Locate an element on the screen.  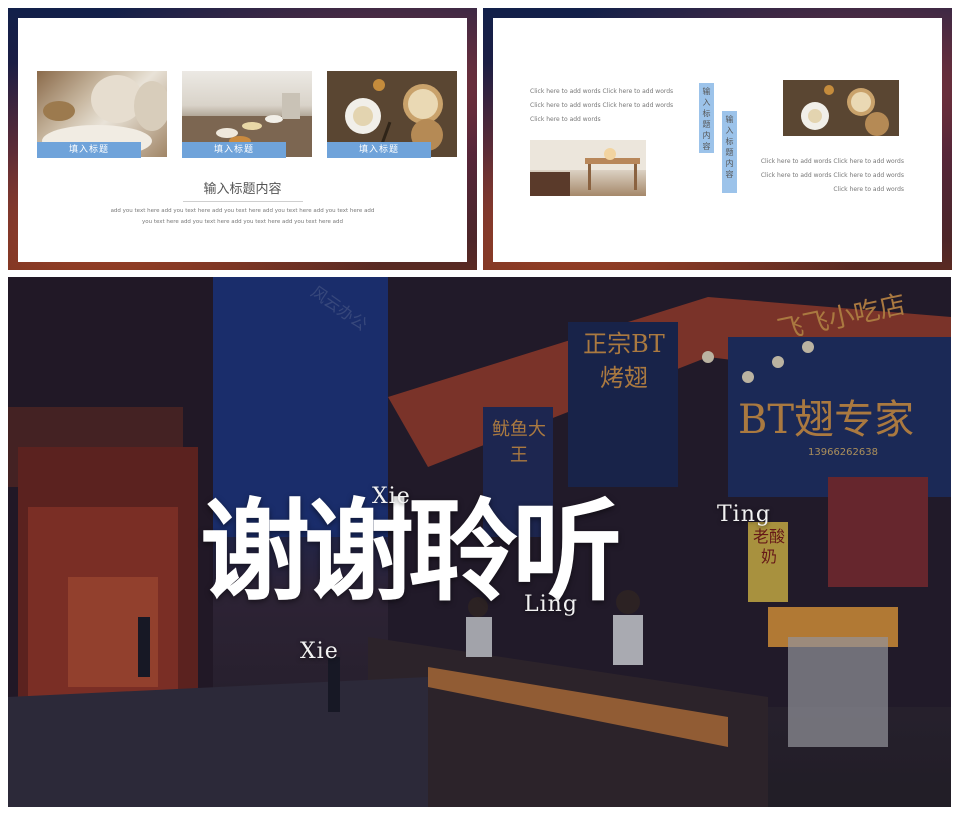
heading-underline is located at coordinates (243, 201).